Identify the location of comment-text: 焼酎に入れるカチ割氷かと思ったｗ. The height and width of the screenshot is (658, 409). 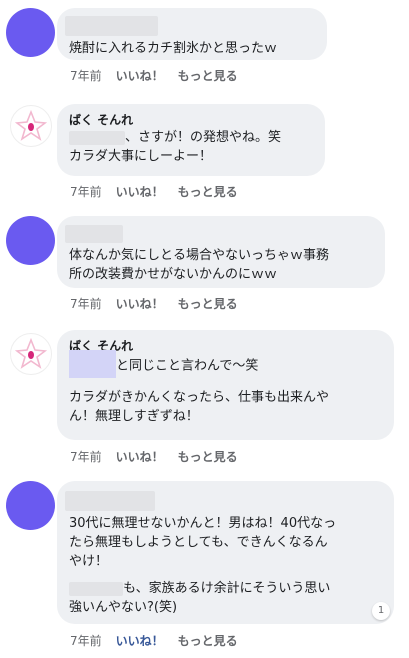
(173, 48).